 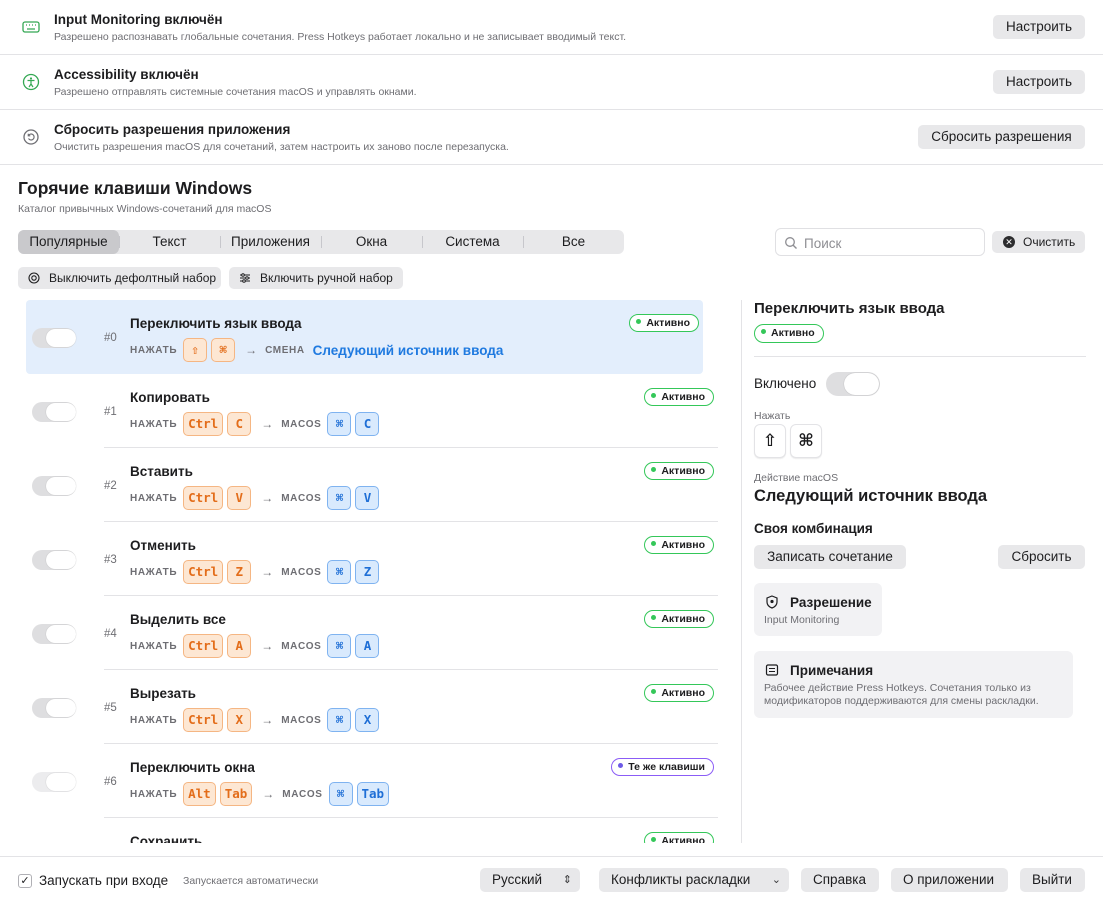 What do you see at coordinates (270, 242) in the screenshot?
I see `tab-apps: Приложения` at bounding box center [270, 242].